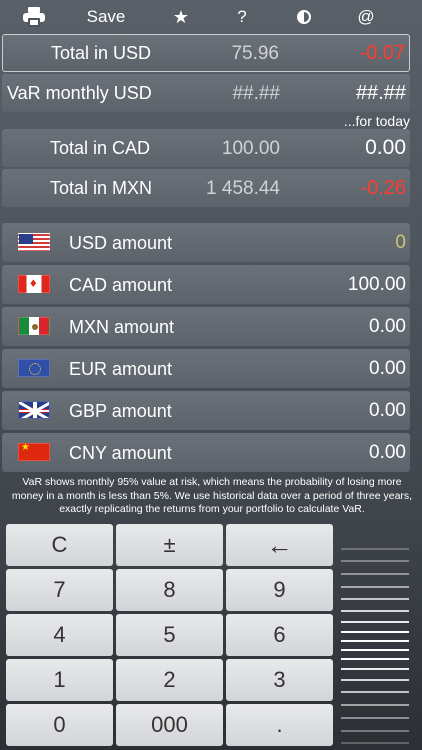  What do you see at coordinates (279, 725) in the screenshot?
I see `key-decimal: .` at bounding box center [279, 725].